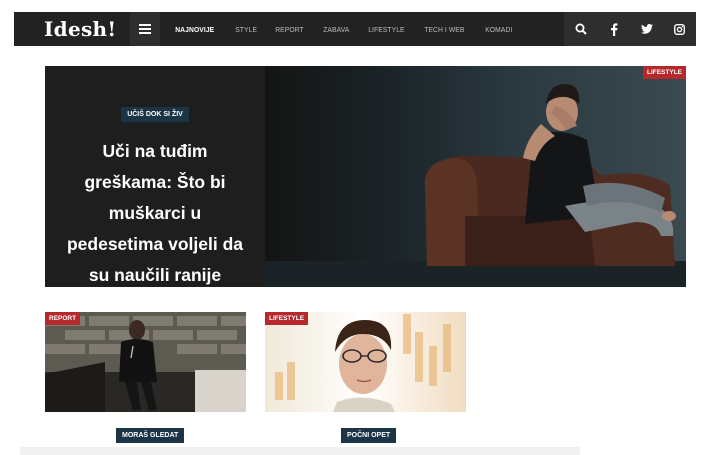  I want to click on category-badge: REPORT, so click(63, 318).